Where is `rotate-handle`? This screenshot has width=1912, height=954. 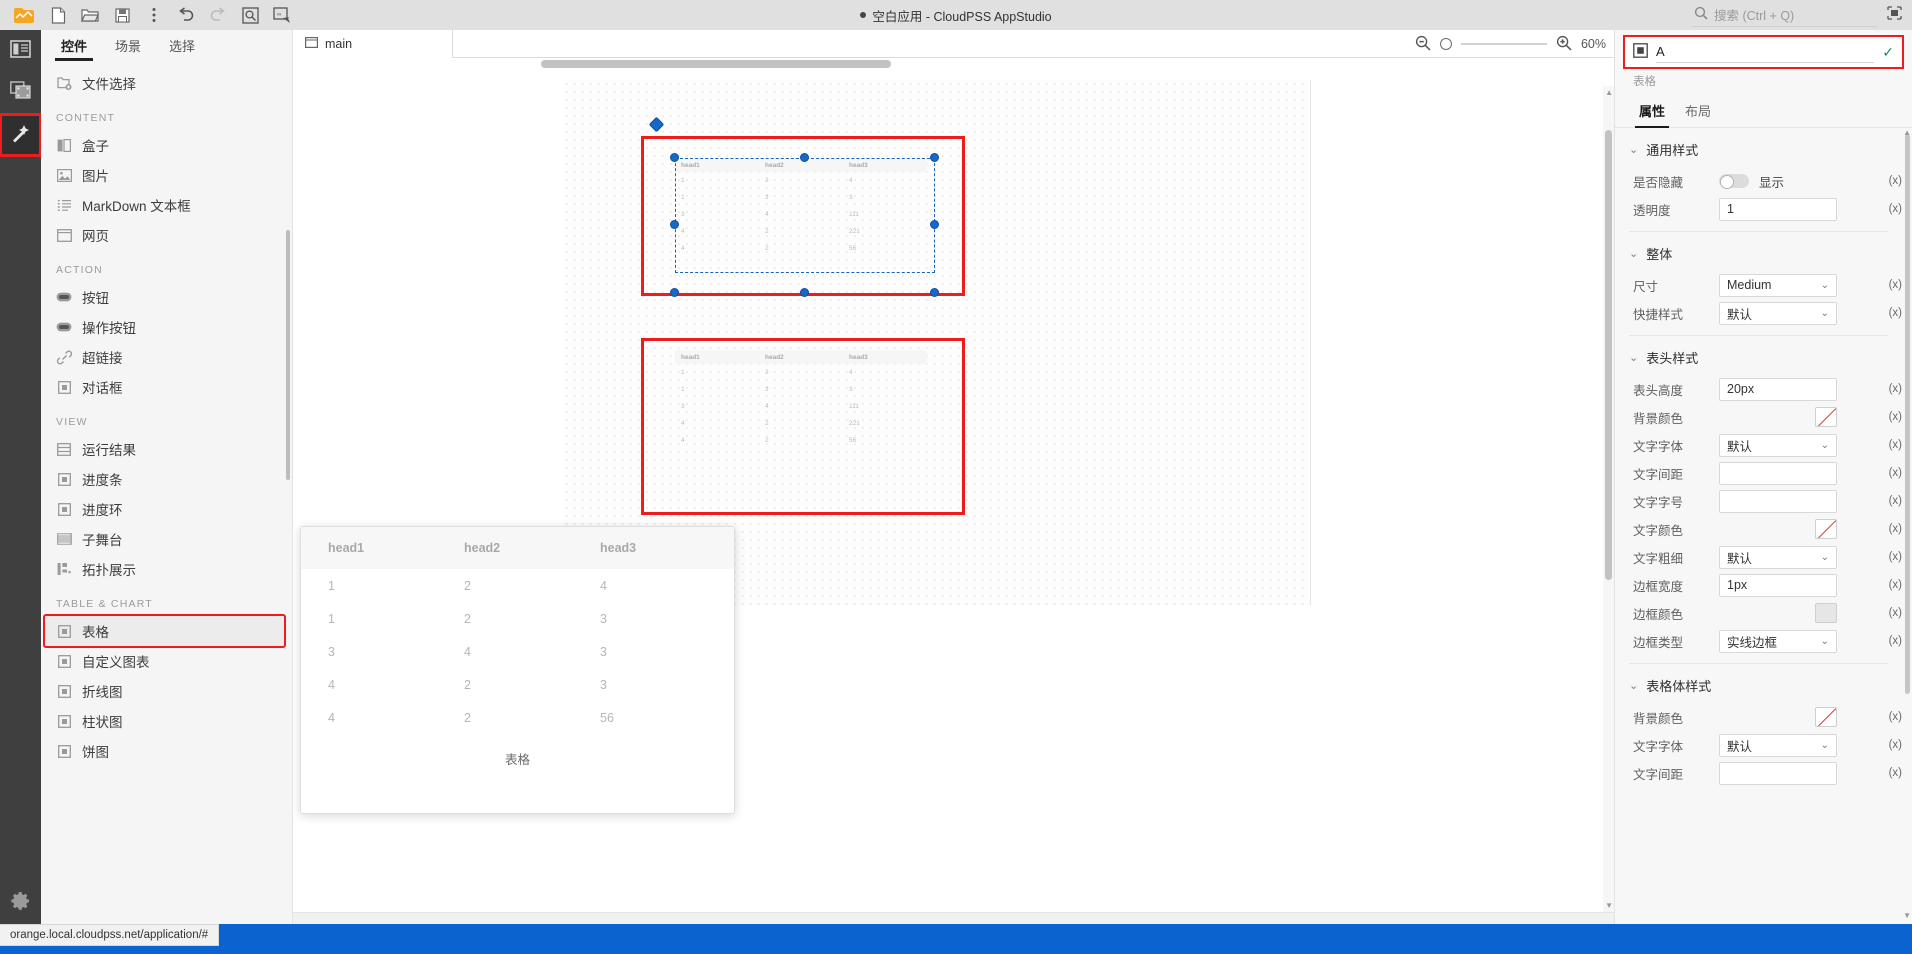
rotate-handle is located at coordinates (656, 124).